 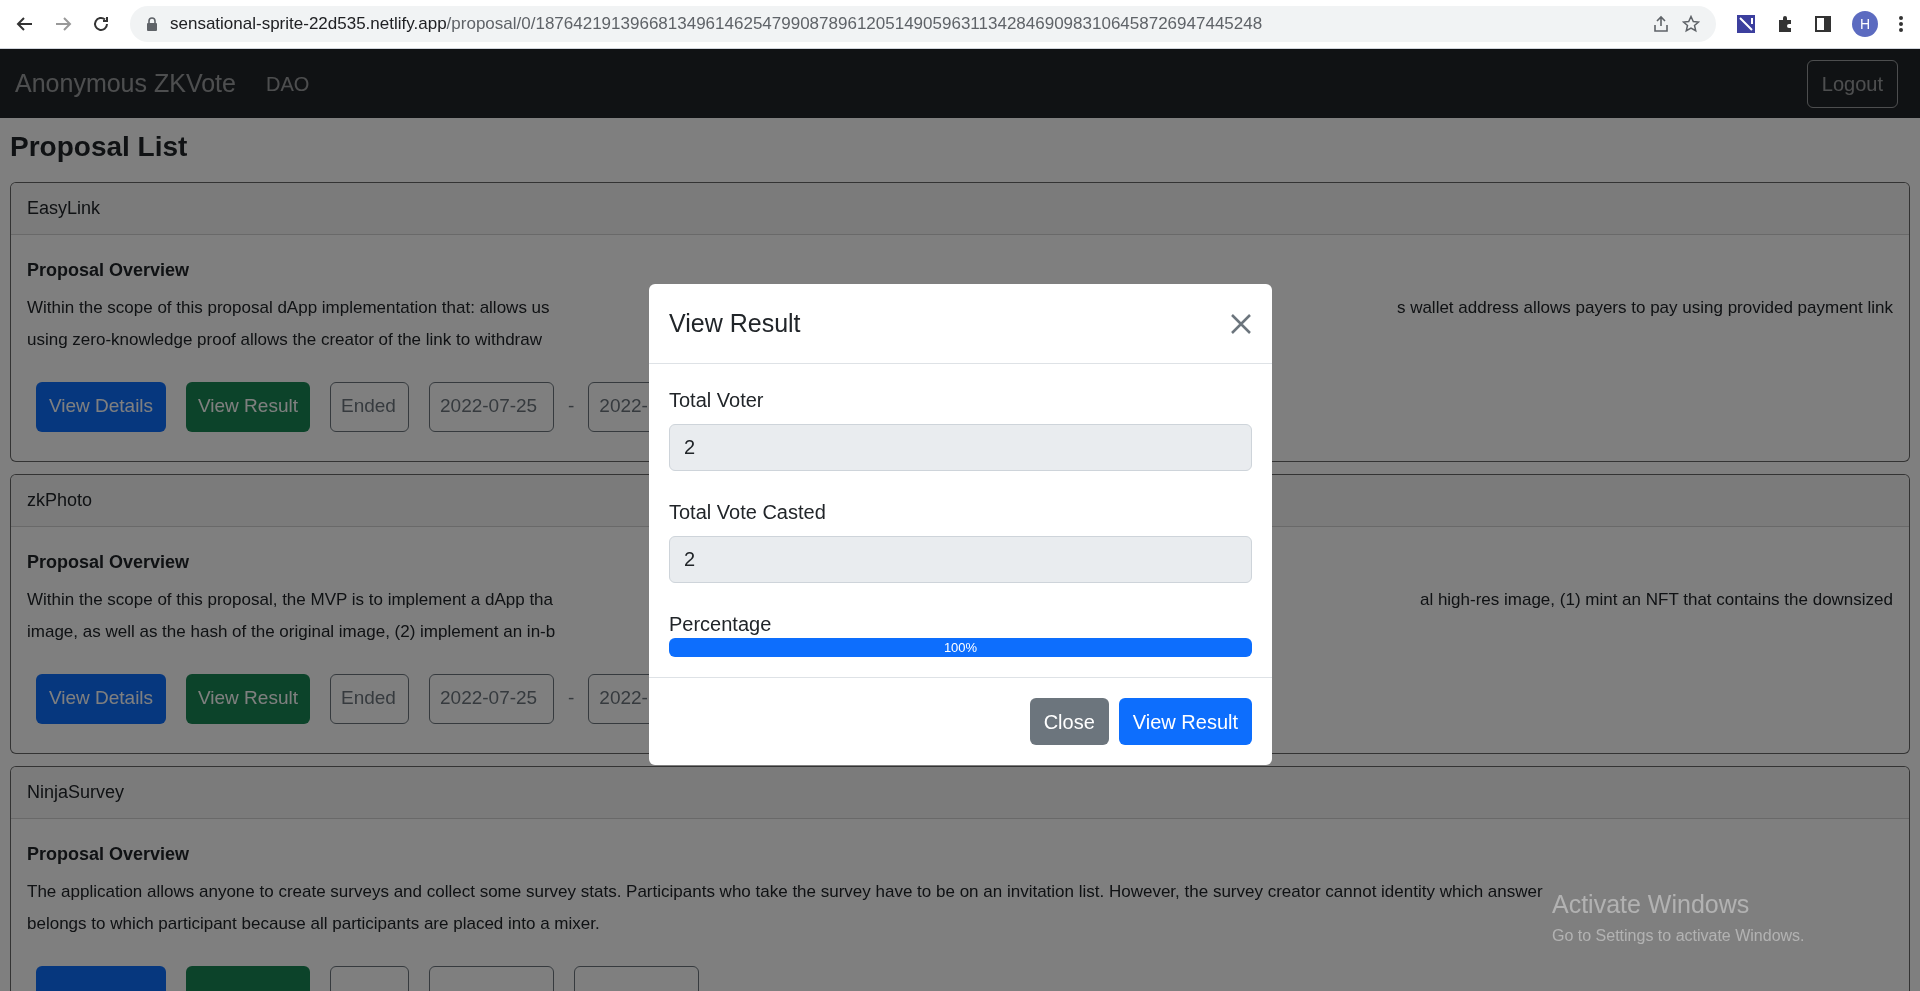 What do you see at coordinates (1656, 599) in the screenshot?
I see `description-text: al high-res image, (1) mint an NFT that contains the downsized` at bounding box center [1656, 599].